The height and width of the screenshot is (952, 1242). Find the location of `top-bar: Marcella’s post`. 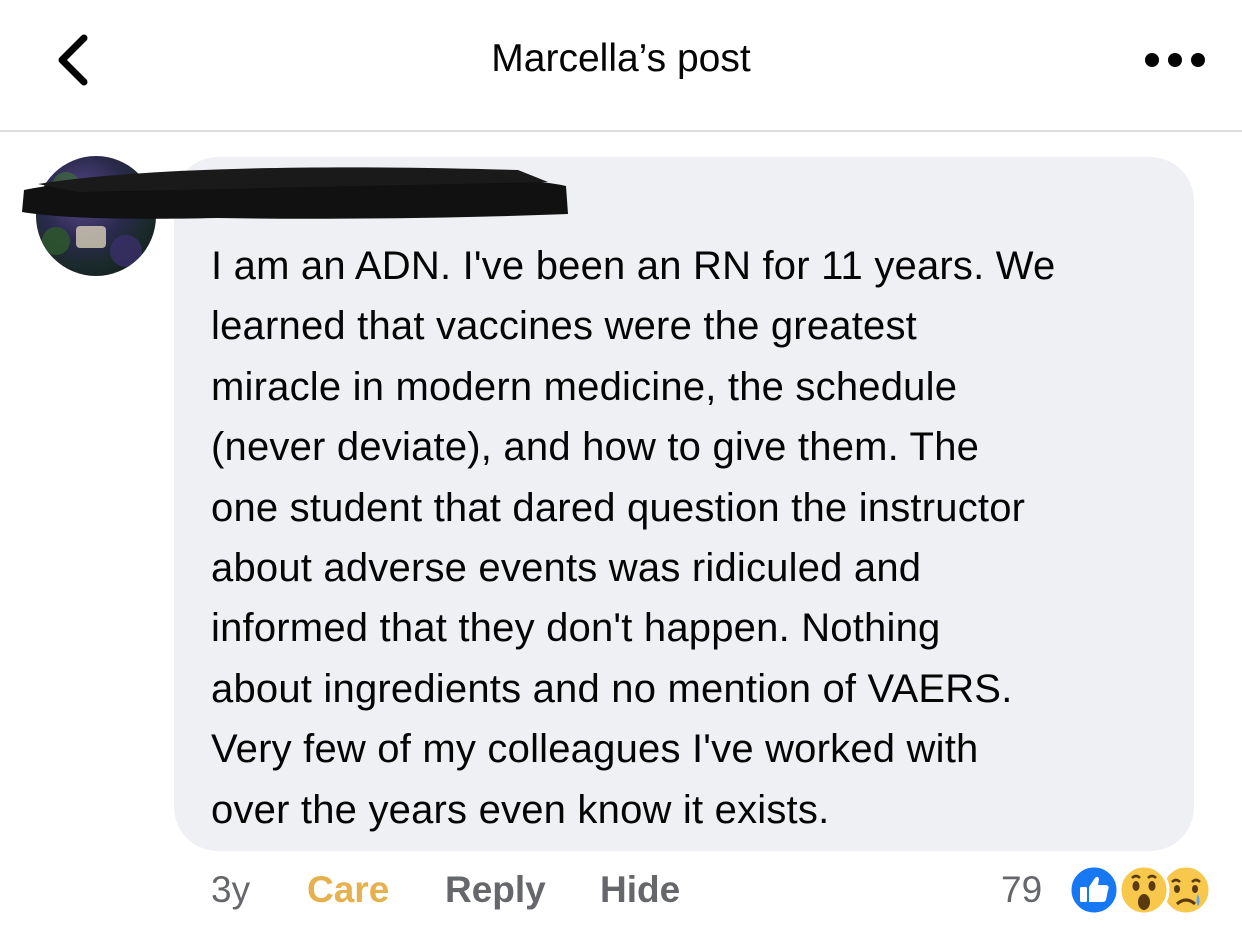

top-bar: Marcella’s post is located at coordinates (621, 66).